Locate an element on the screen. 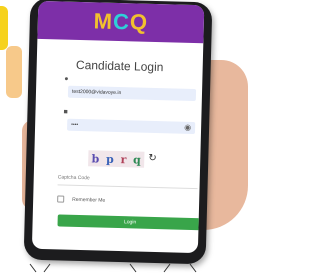 The image size is (320, 277). password-mask: •••• is located at coordinates (75, 124).